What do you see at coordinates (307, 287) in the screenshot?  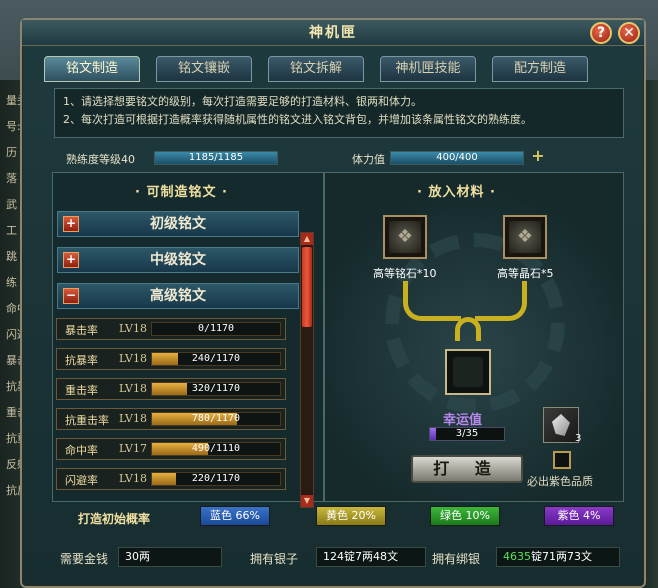 I see `scroll-thumb` at bounding box center [307, 287].